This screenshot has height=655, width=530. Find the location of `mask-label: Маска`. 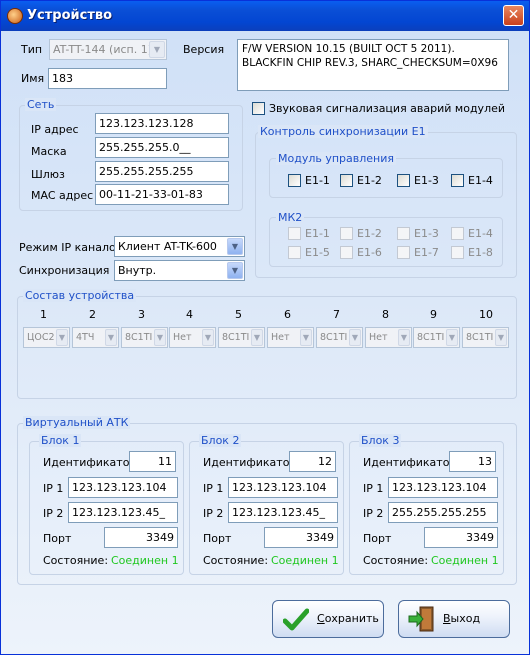

mask-label: Маска is located at coordinates (49, 151).